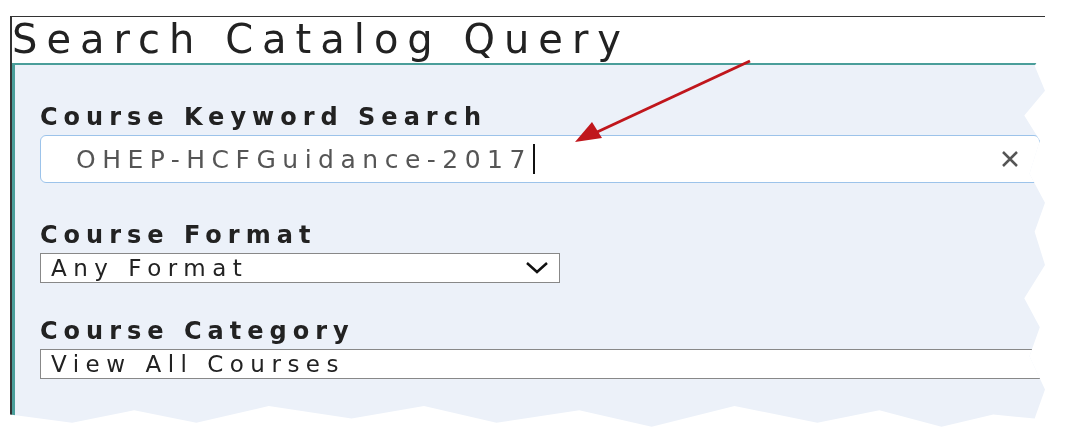  What do you see at coordinates (198, 331) in the screenshot?
I see `field-label: Course Category` at bounding box center [198, 331].